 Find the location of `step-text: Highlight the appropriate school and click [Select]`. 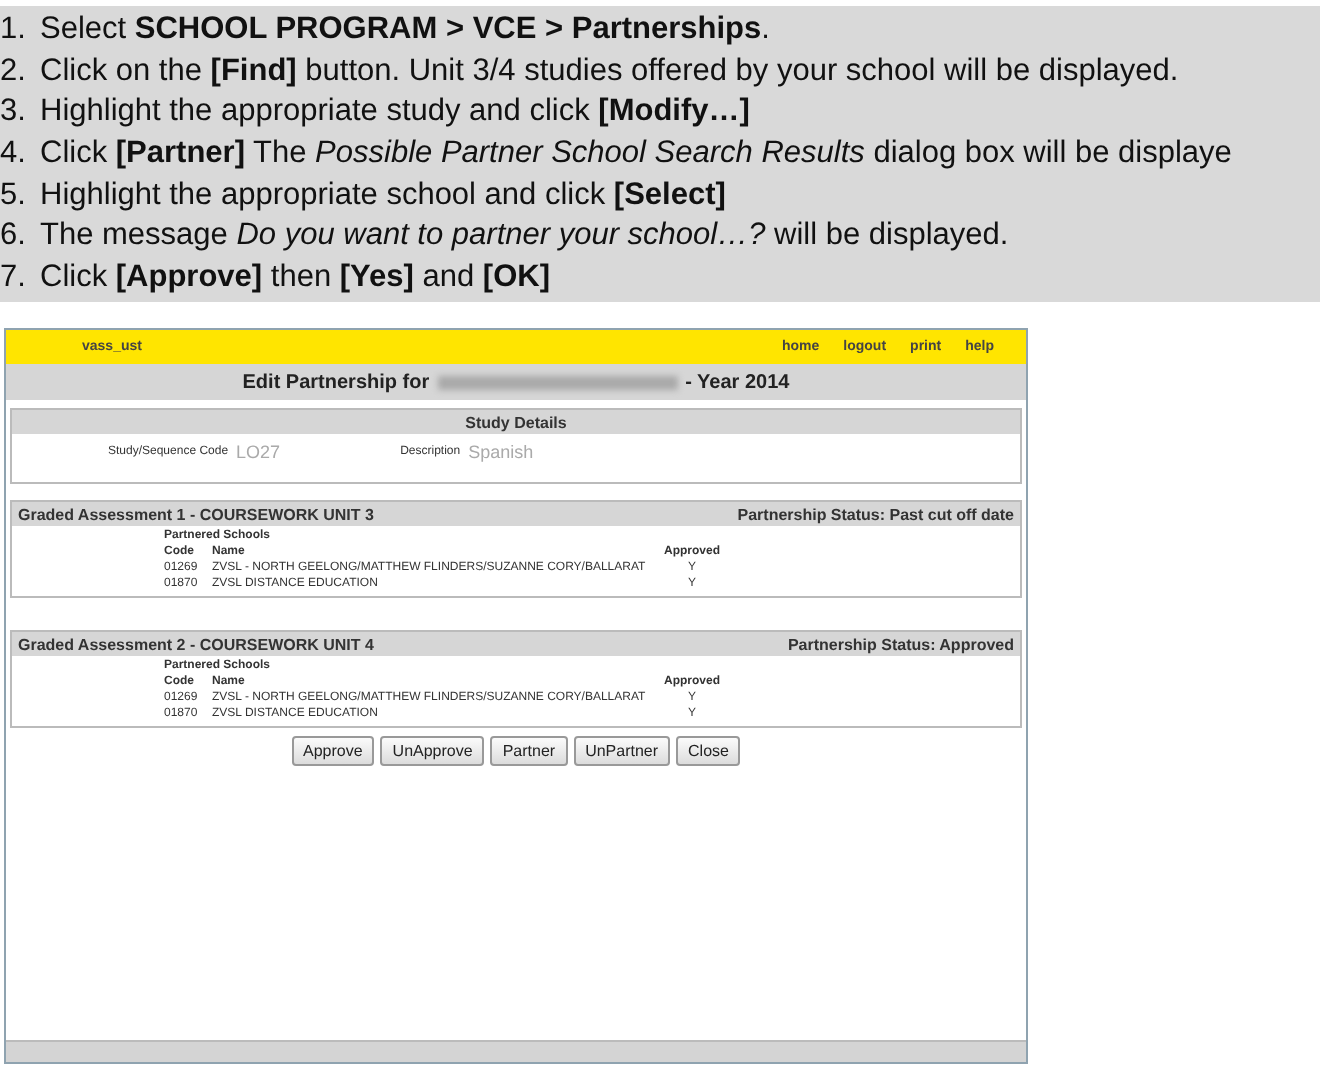

step-text: Highlight the appropriate school and click [Select] is located at coordinates (383, 195).